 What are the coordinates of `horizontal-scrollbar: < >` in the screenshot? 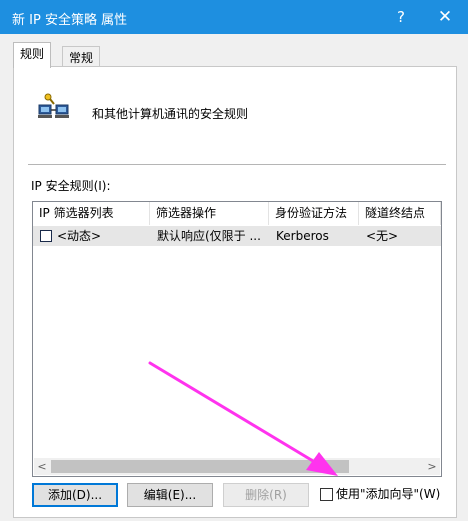 It's located at (237, 466).